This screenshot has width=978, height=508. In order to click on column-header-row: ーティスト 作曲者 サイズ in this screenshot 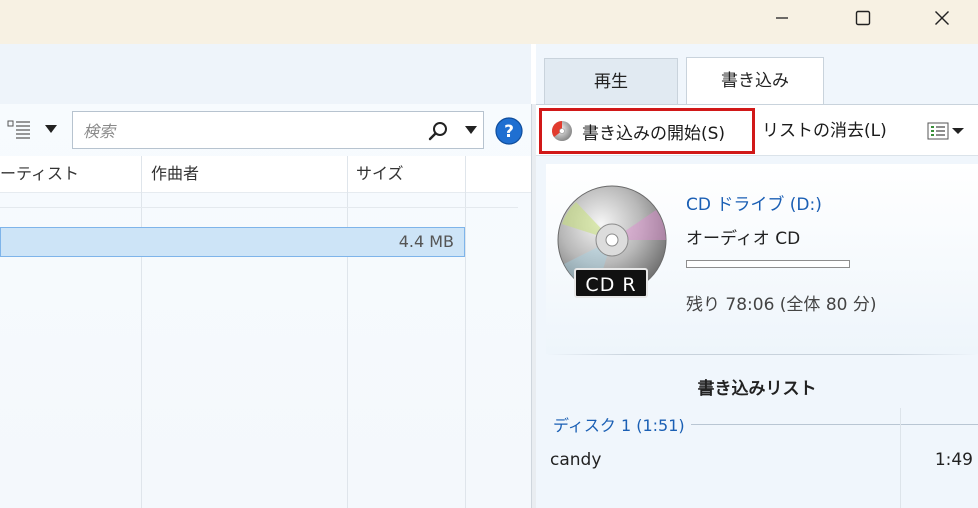, I will do `click(265, 174)`.